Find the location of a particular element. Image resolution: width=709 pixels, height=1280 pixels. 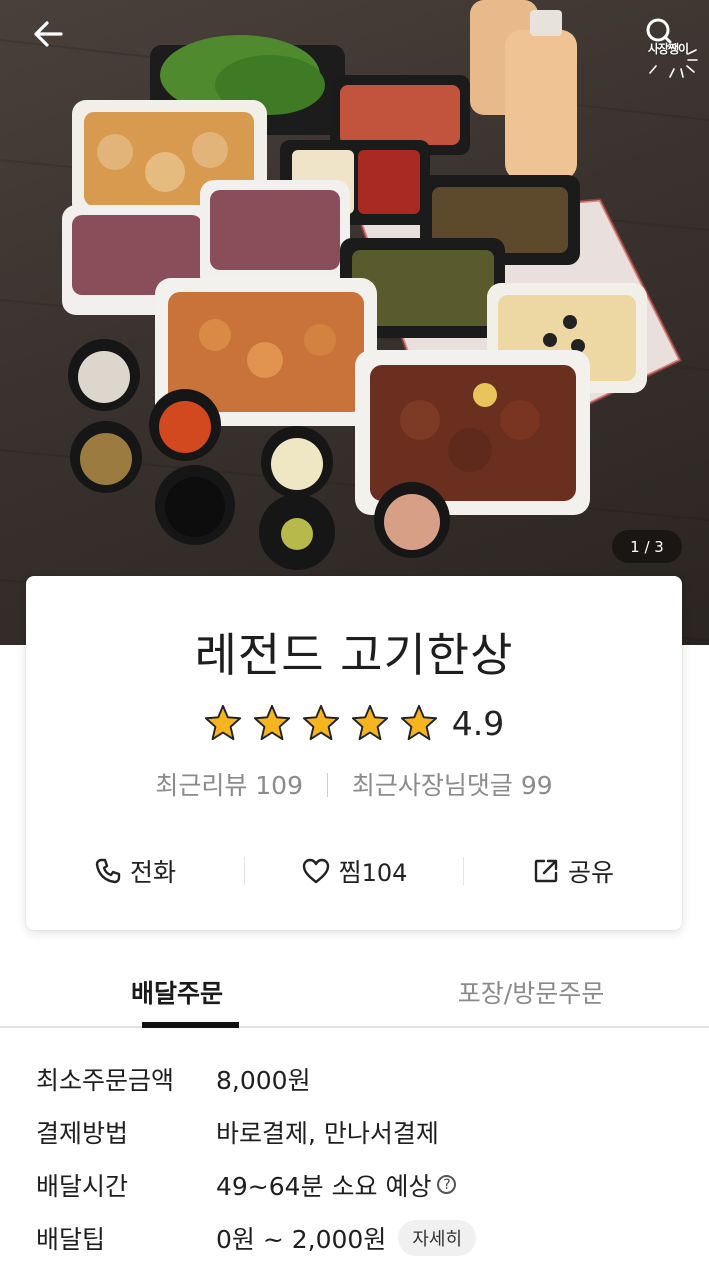

tip-detail-button: 자세히 is located at coordinates (437, 1237).